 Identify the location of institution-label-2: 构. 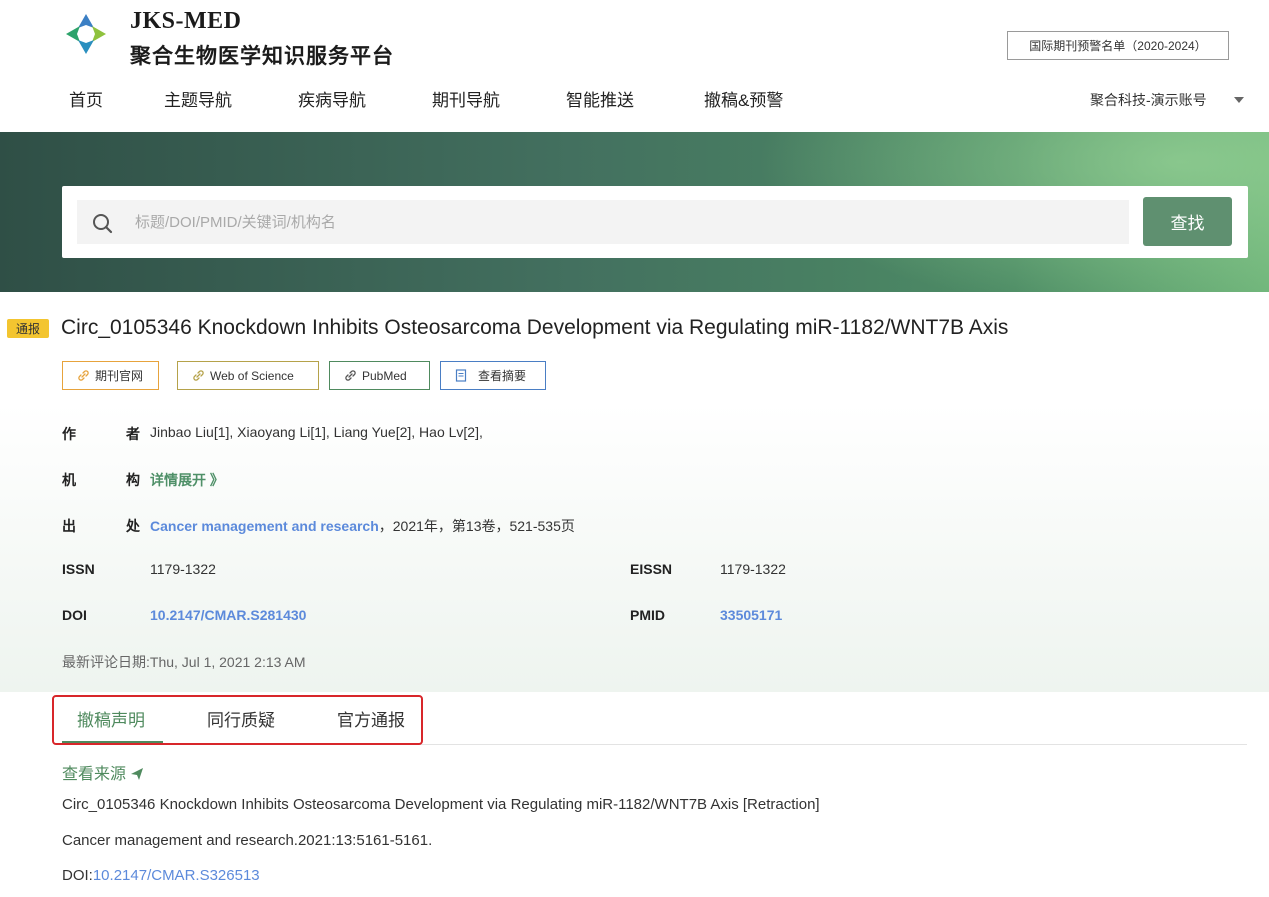
(133, 480).